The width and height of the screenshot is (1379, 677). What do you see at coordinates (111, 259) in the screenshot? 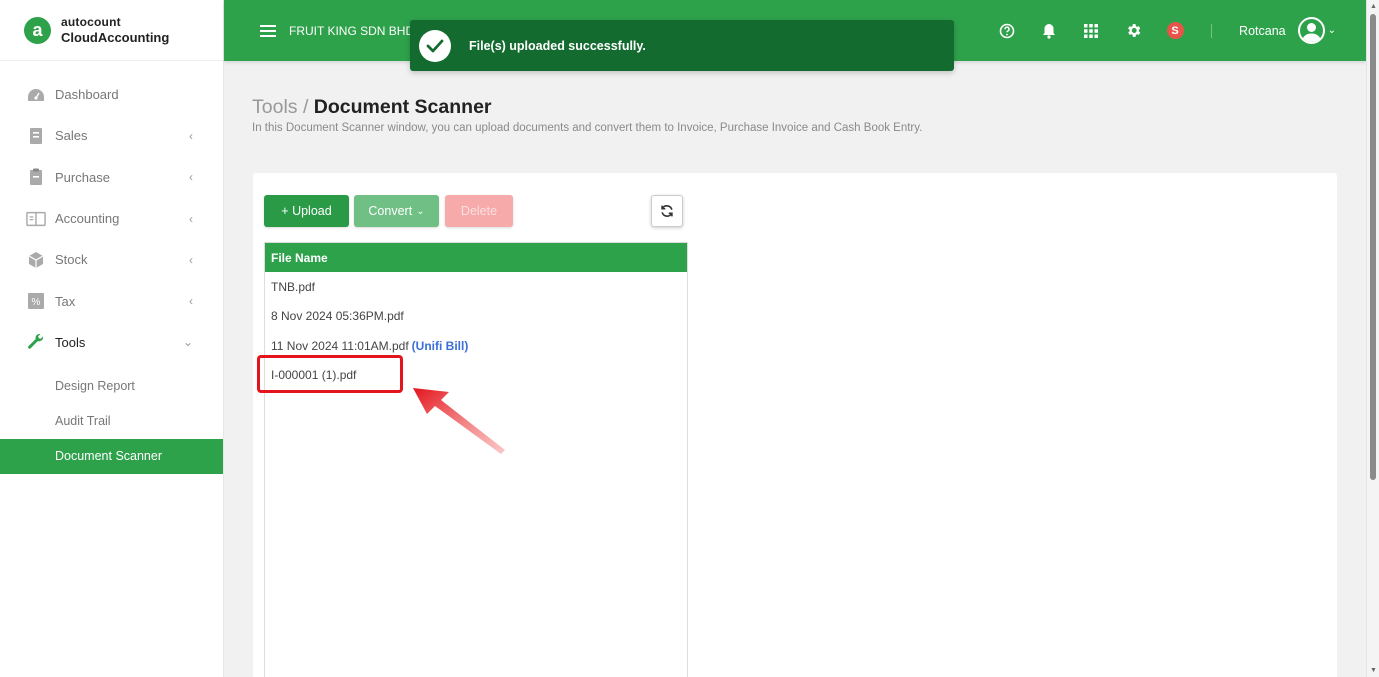
I see `sidebar-item-stock: Stock ‹` at bounding box center [111, 259].